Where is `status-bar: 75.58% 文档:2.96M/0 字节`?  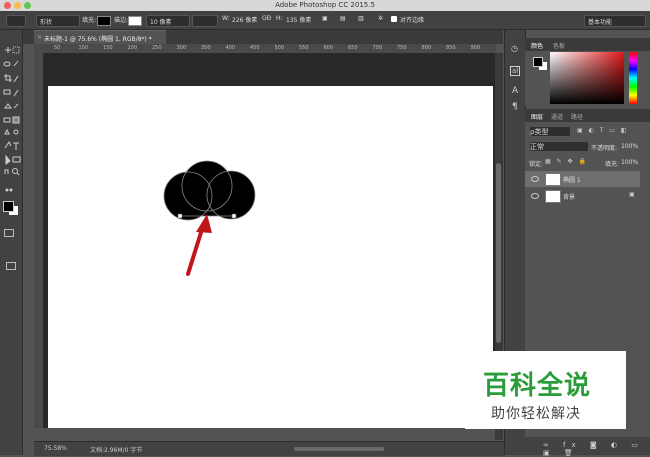
status-bar: 75.58% 文档:2.96M/0 字节 is located at coordinates (269, 448).